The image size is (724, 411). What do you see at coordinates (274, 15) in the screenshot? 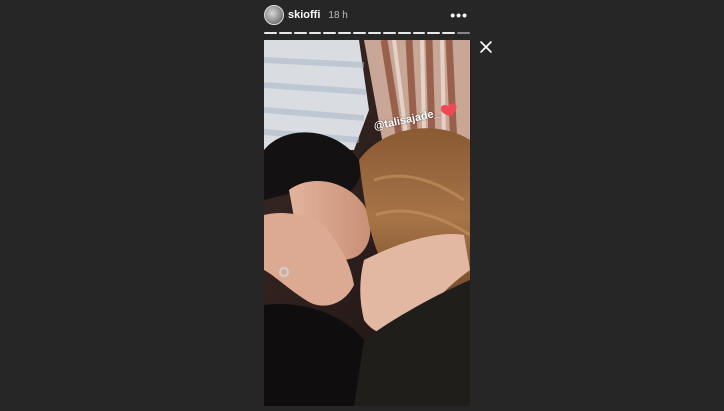
I see `avatar` at bounding box center [274, 15].